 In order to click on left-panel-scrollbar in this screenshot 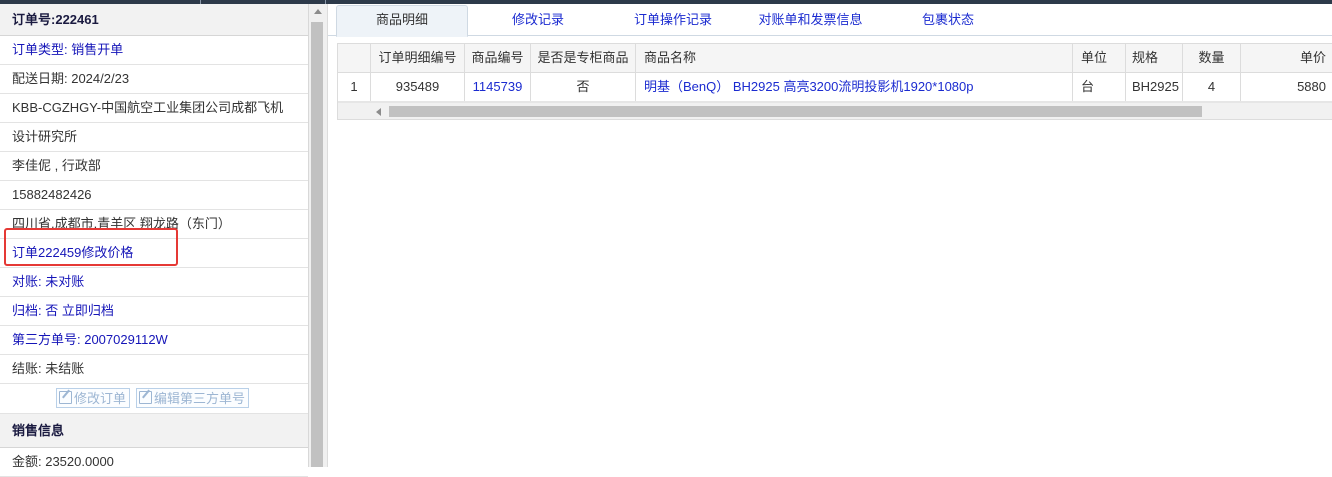, I will do `click(318, 235)`.